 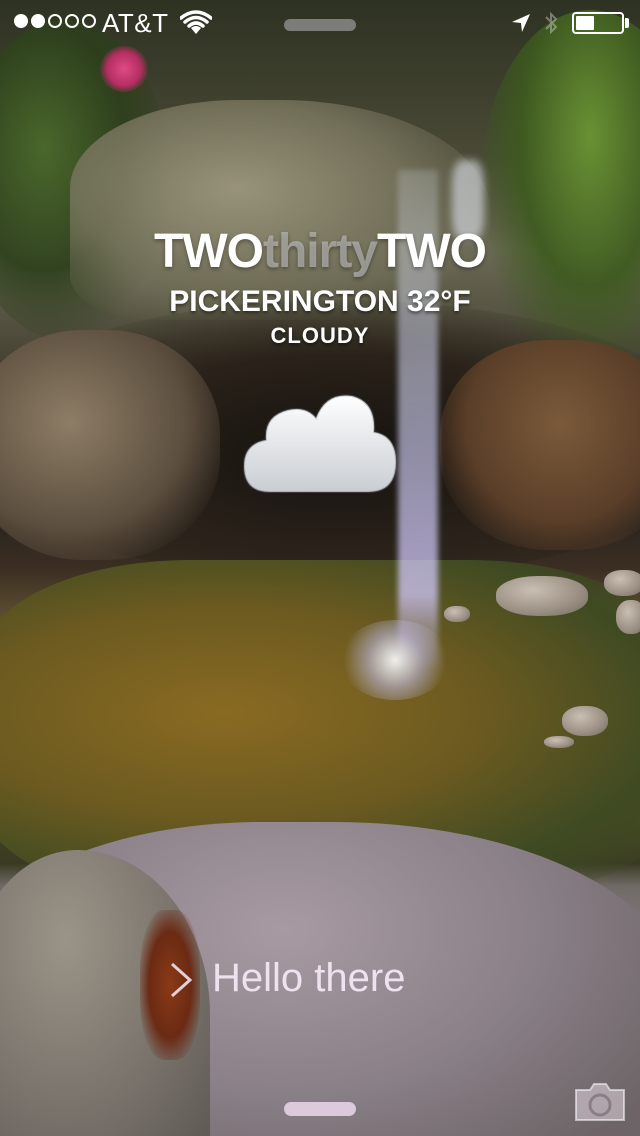 I want to click on status-bar: AT&T, so click(x=320, y=20).